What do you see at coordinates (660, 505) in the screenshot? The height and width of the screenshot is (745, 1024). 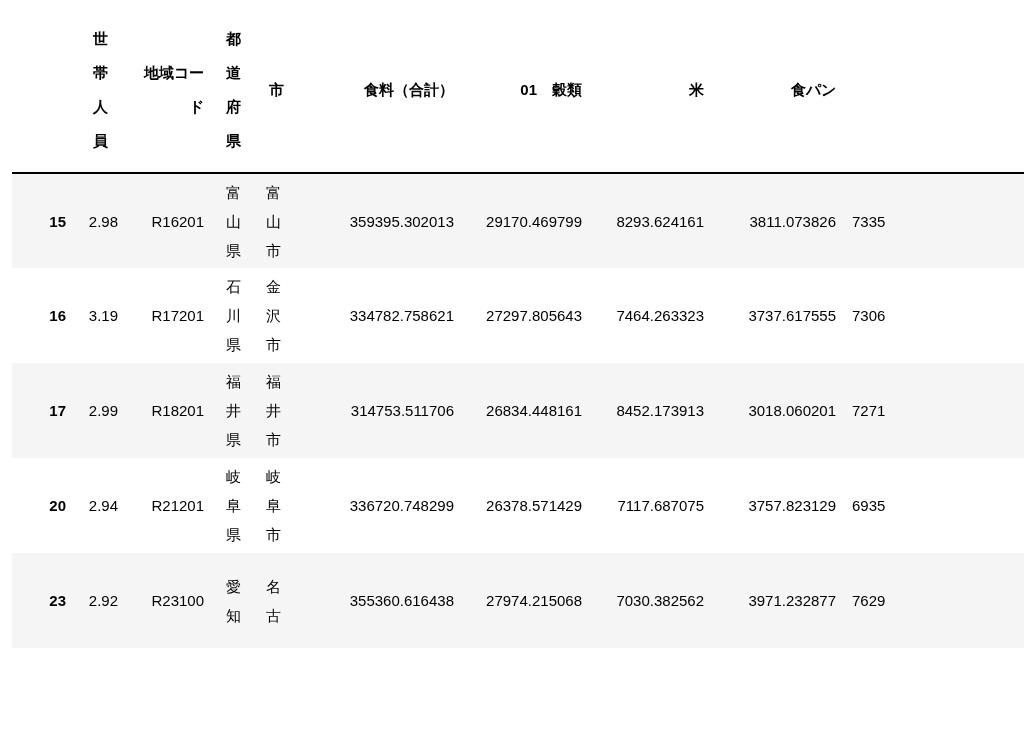 I see `table-cell: 7117.687075` at bounding box center [660, 505].